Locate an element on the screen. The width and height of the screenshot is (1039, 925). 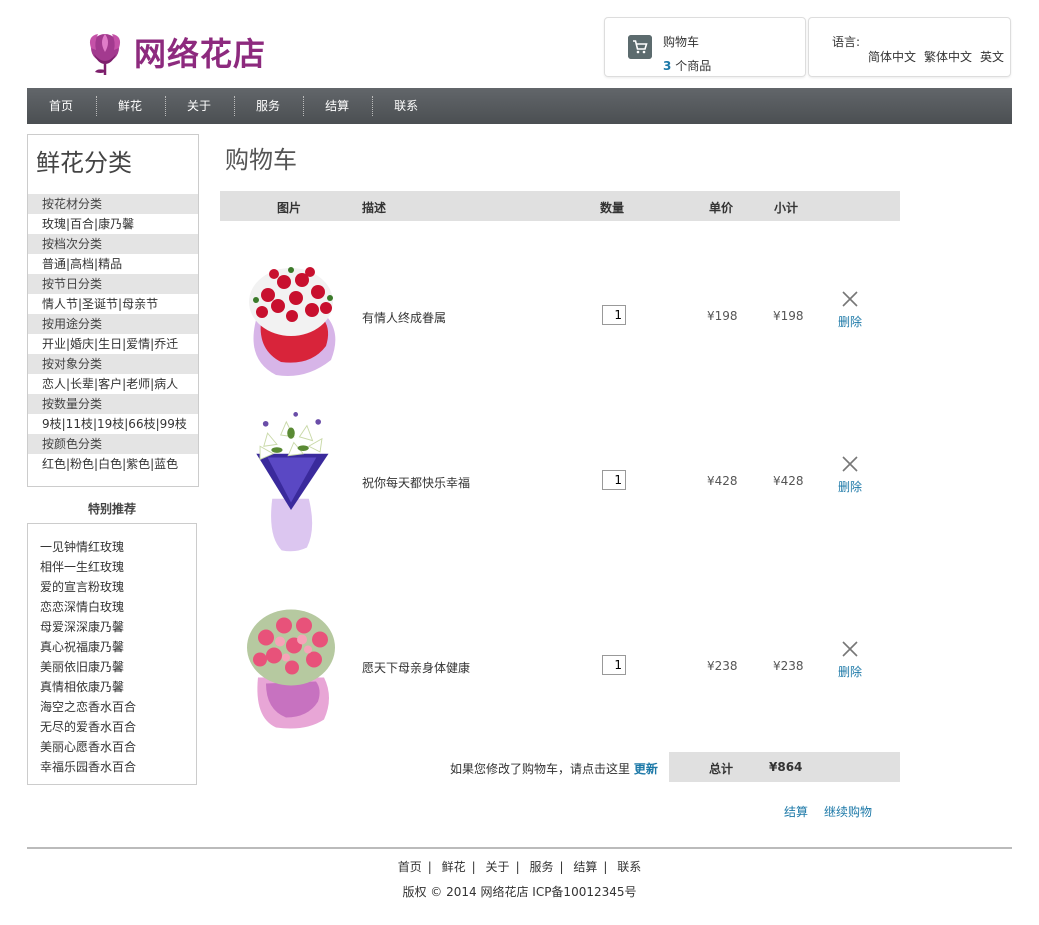
special-title: 特别推荐 is located at coordinates (111, 509).